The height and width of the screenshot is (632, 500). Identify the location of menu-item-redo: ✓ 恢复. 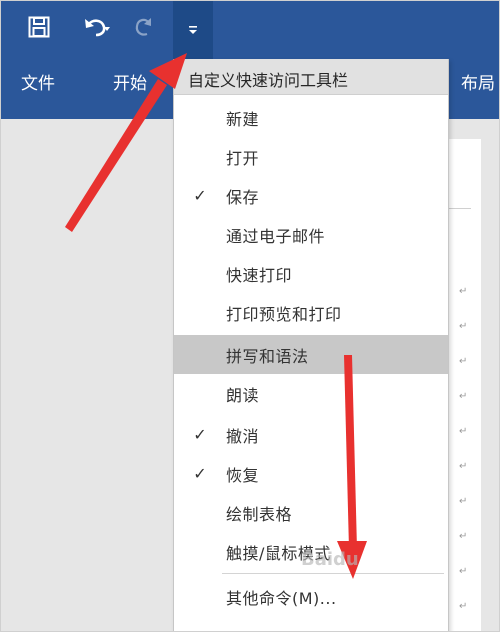
(311, 473).